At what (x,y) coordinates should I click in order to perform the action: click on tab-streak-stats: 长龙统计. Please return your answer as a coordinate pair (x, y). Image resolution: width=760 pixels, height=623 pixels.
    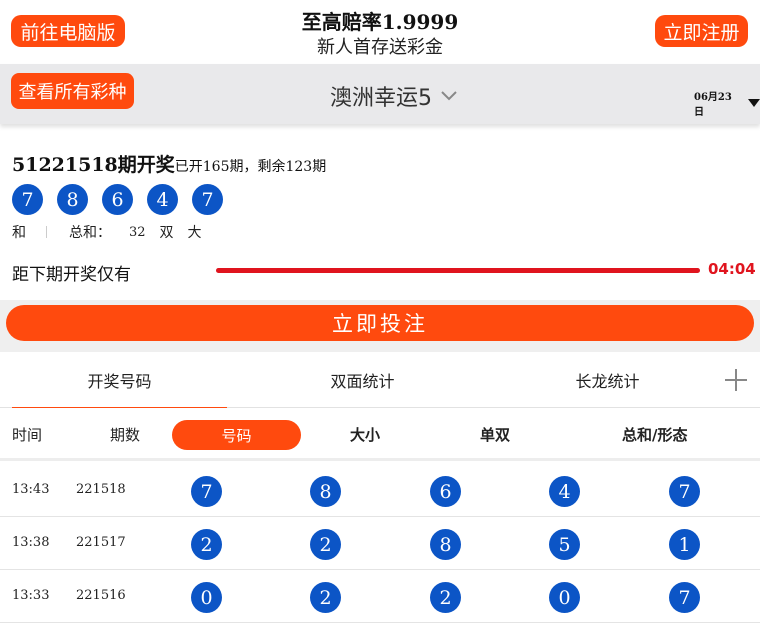
    Looking at the image, I should click on (607, 380).